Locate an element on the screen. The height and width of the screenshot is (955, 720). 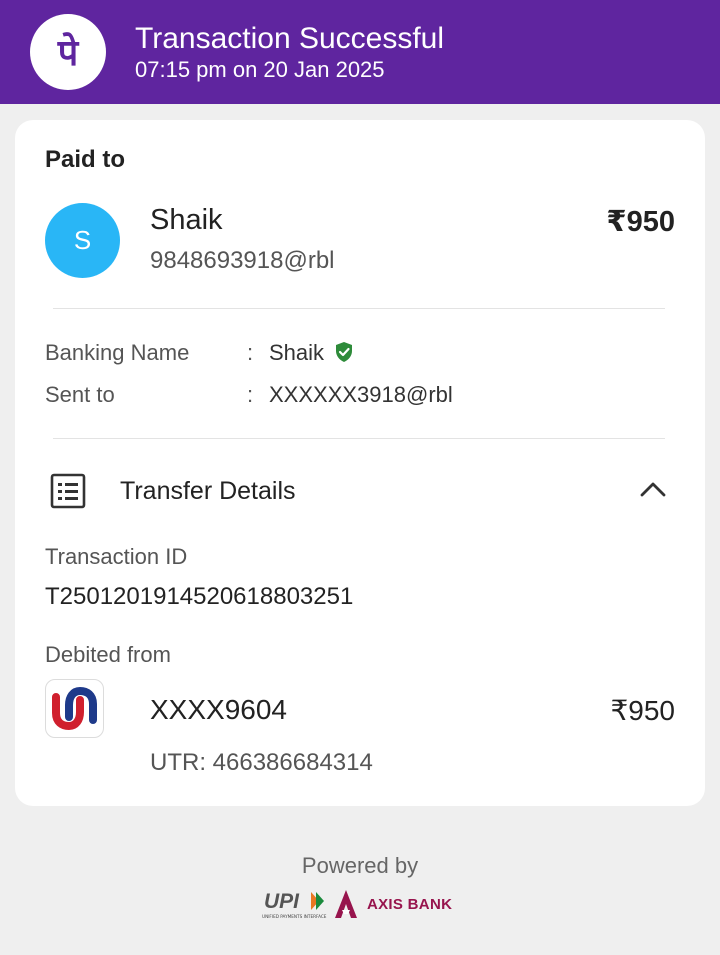
debited-from-label: Debited from is located at coordinates (108, 654).